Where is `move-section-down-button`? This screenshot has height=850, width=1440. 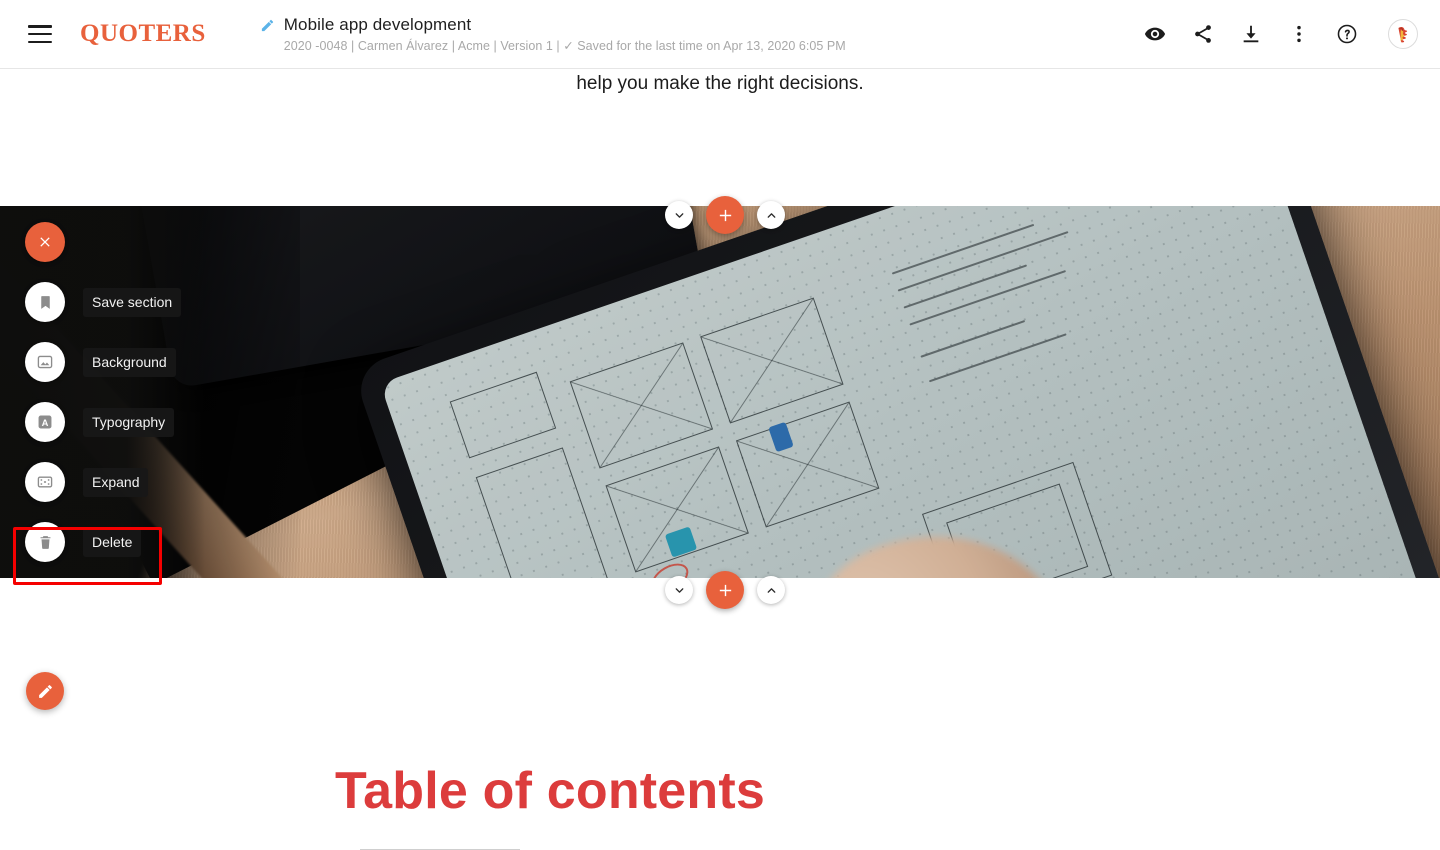 move-section-down-button is located at coordinates (679, 215).